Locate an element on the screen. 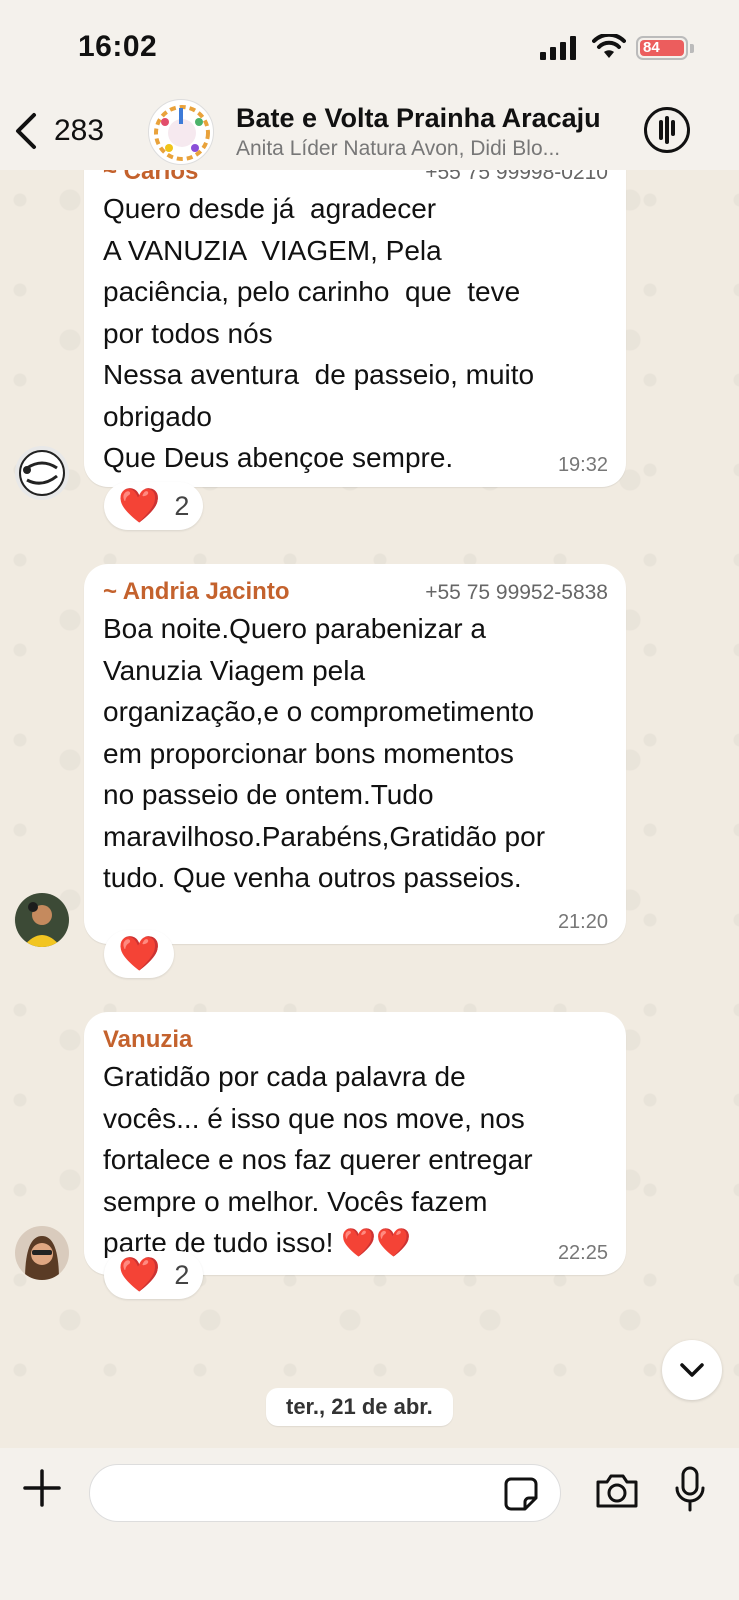 The height and width of the screenshot is (1600, 739). microphone-icon is located at coordinates (690, 1489).